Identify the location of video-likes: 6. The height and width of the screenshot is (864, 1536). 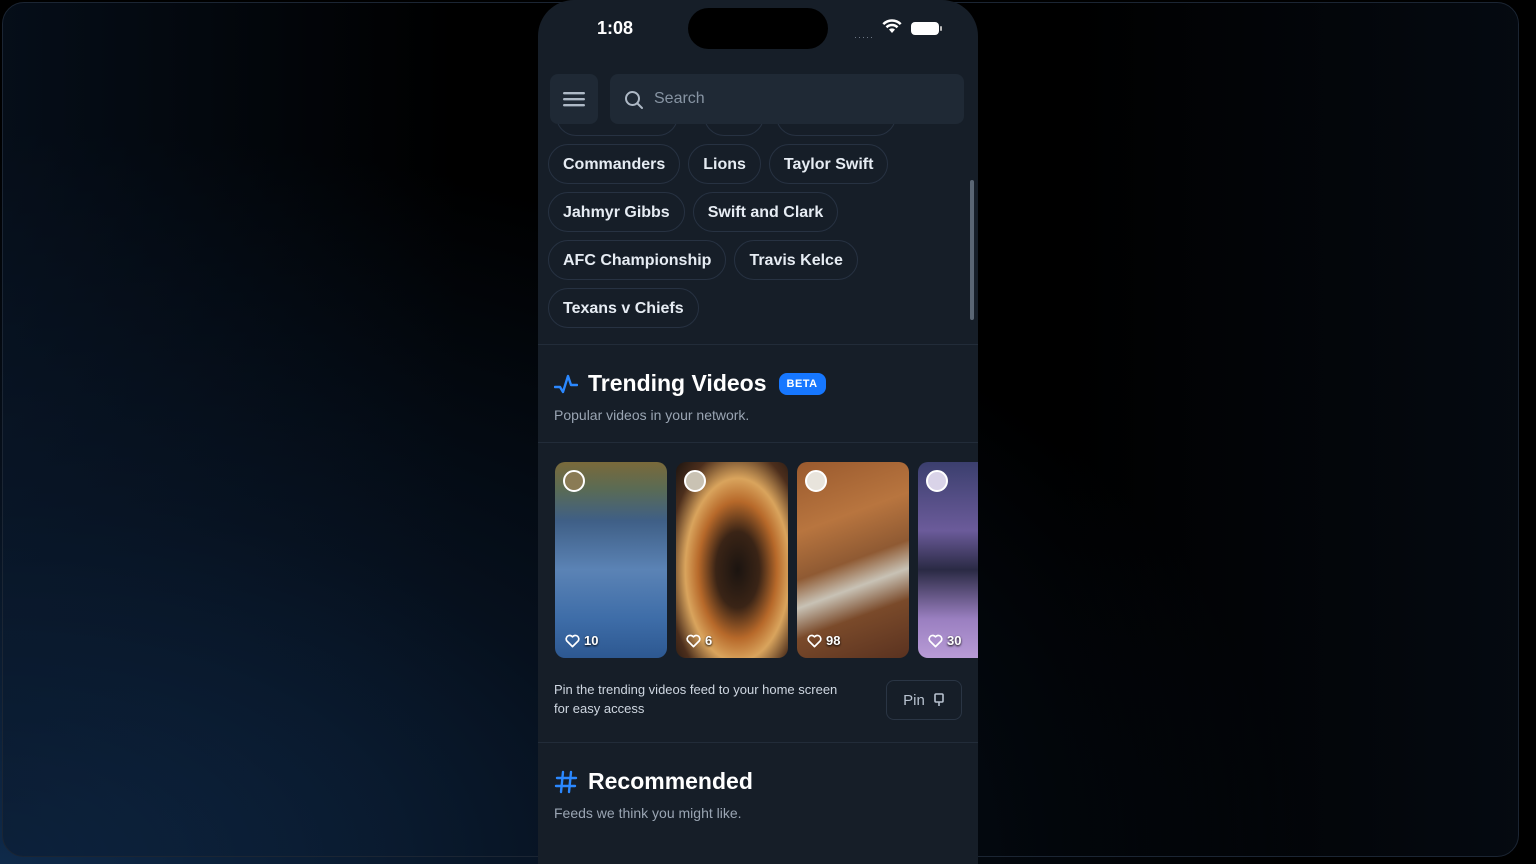
(699, 640).